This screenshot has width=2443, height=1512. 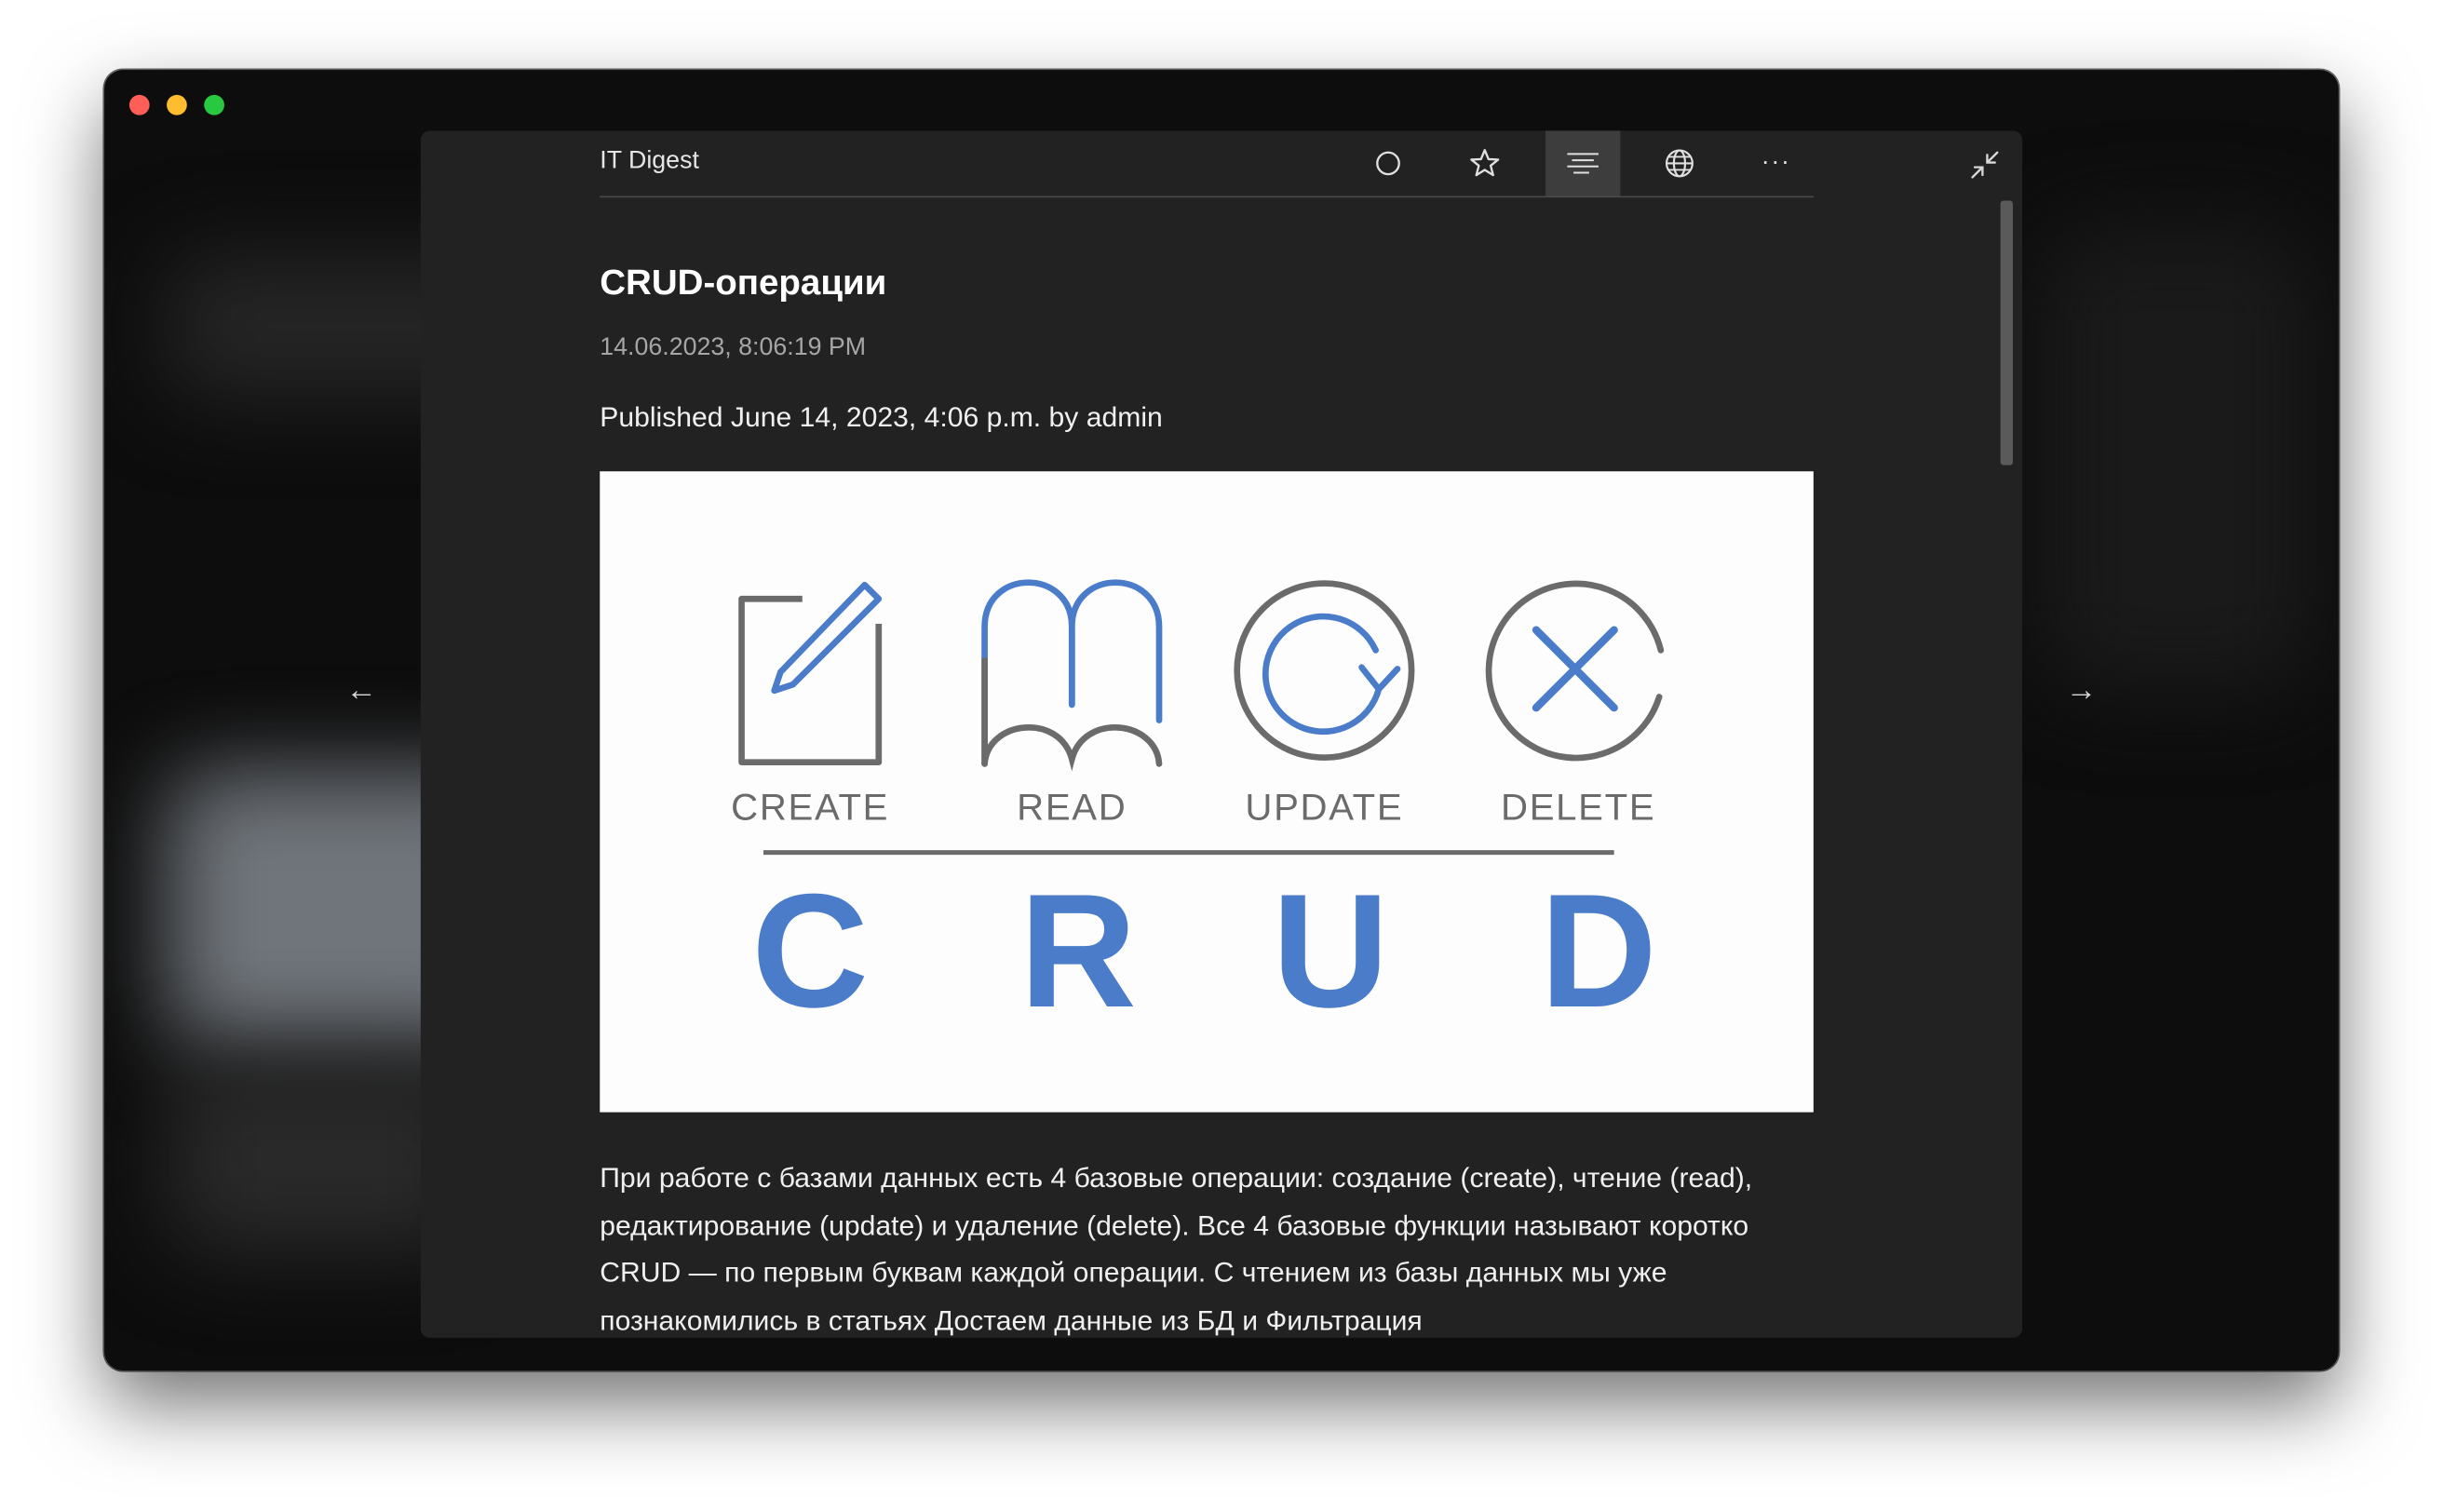 What do you see at coordinates (2177, 459) in the screenshot?
I see `blurred-background-shape` at bounding box center [2177, 459].